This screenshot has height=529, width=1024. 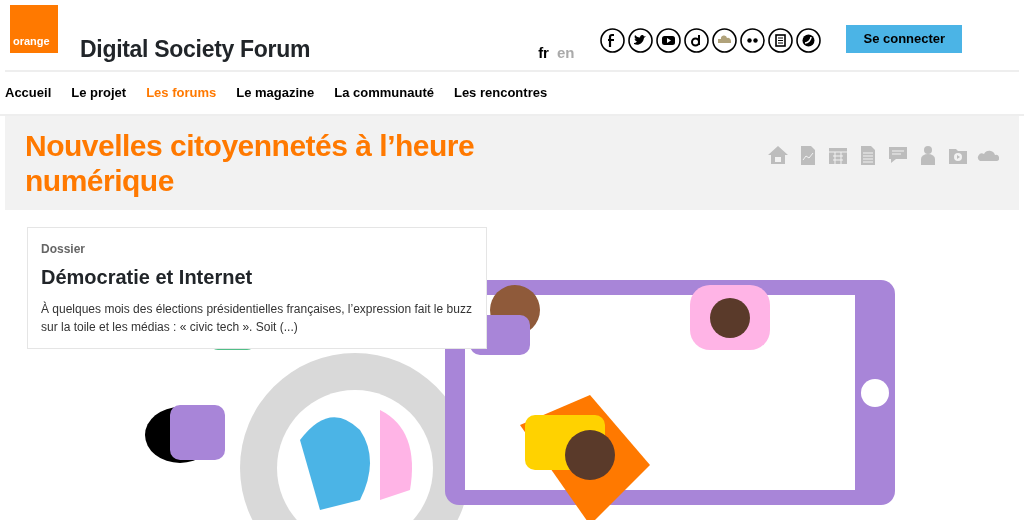 What do you see at coordinates (195, 49) in the screenshot?
I see `site-title: Digital Society Forum` at bounding box center [195, 49].